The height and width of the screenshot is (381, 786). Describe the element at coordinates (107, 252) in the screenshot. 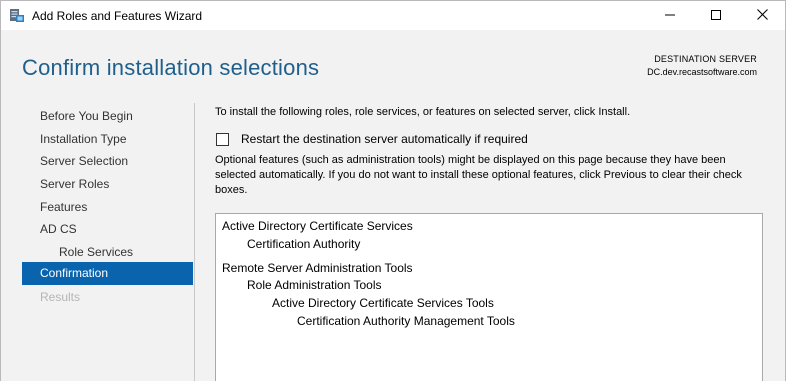

I see `nav-item-role-services: Role Services` at that location.